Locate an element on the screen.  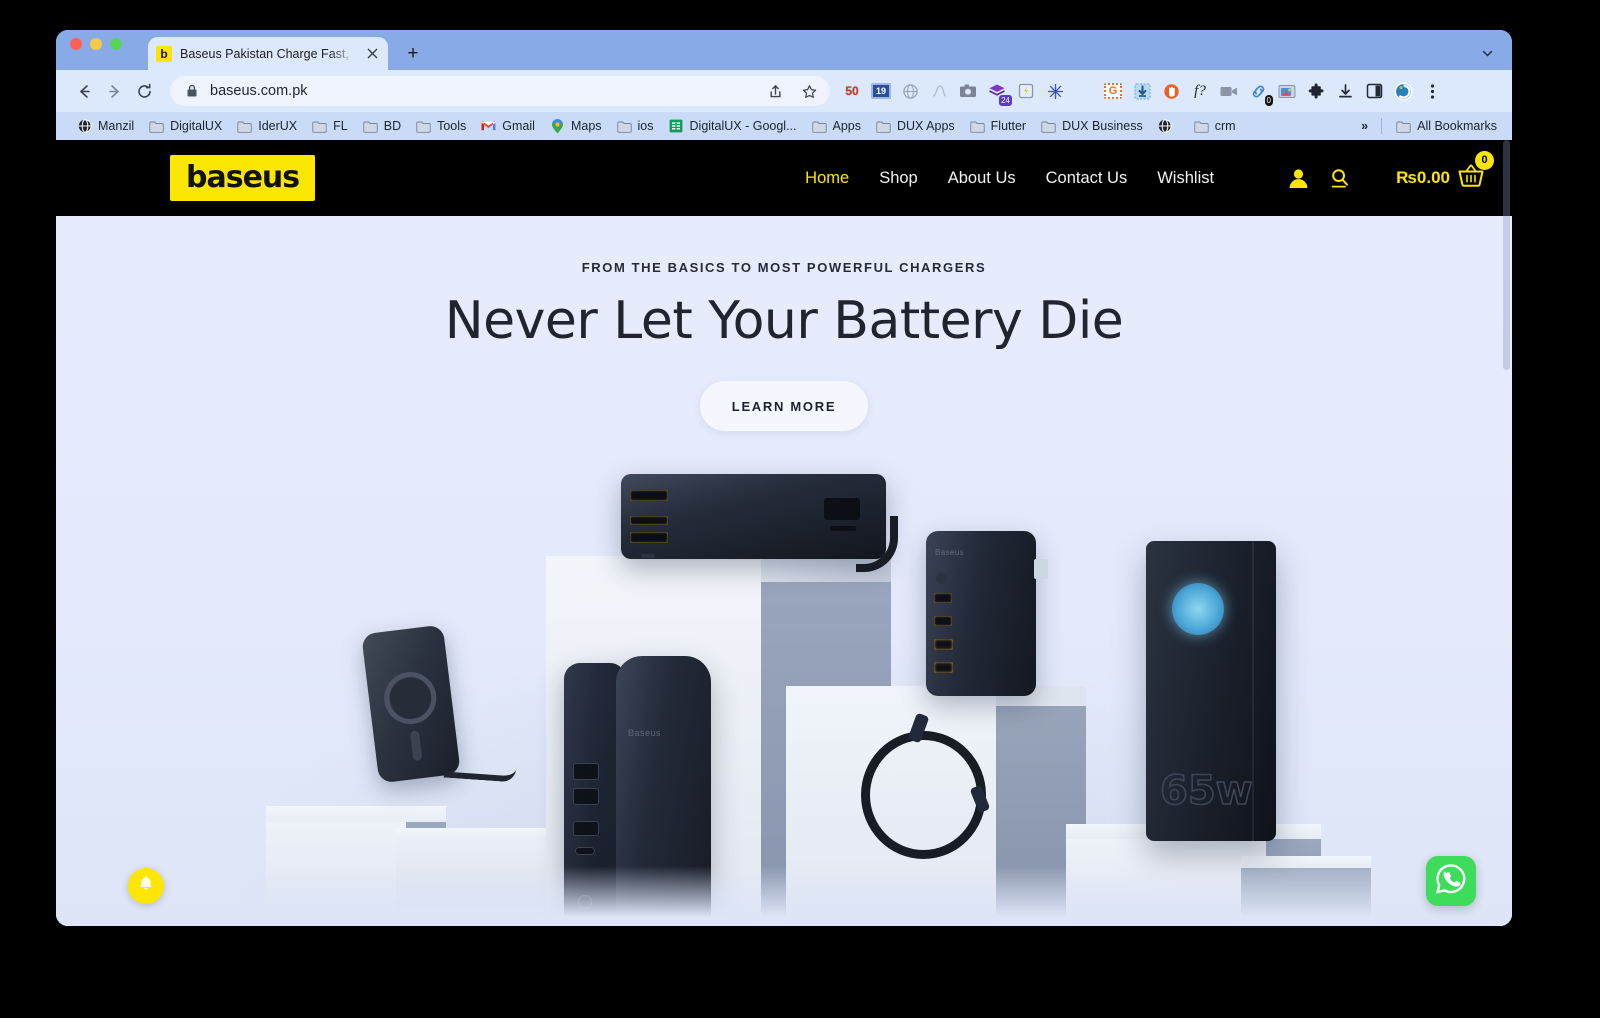
link-counter-extension: 0 is located at coordinates (1259, 92).